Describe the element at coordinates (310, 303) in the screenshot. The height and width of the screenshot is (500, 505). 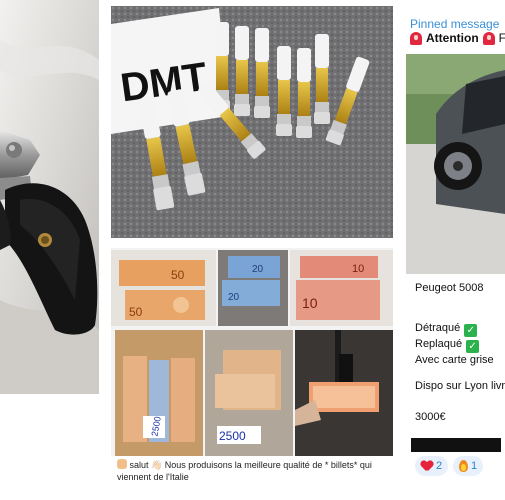
I see `bill-label-10b: 10` at that location.